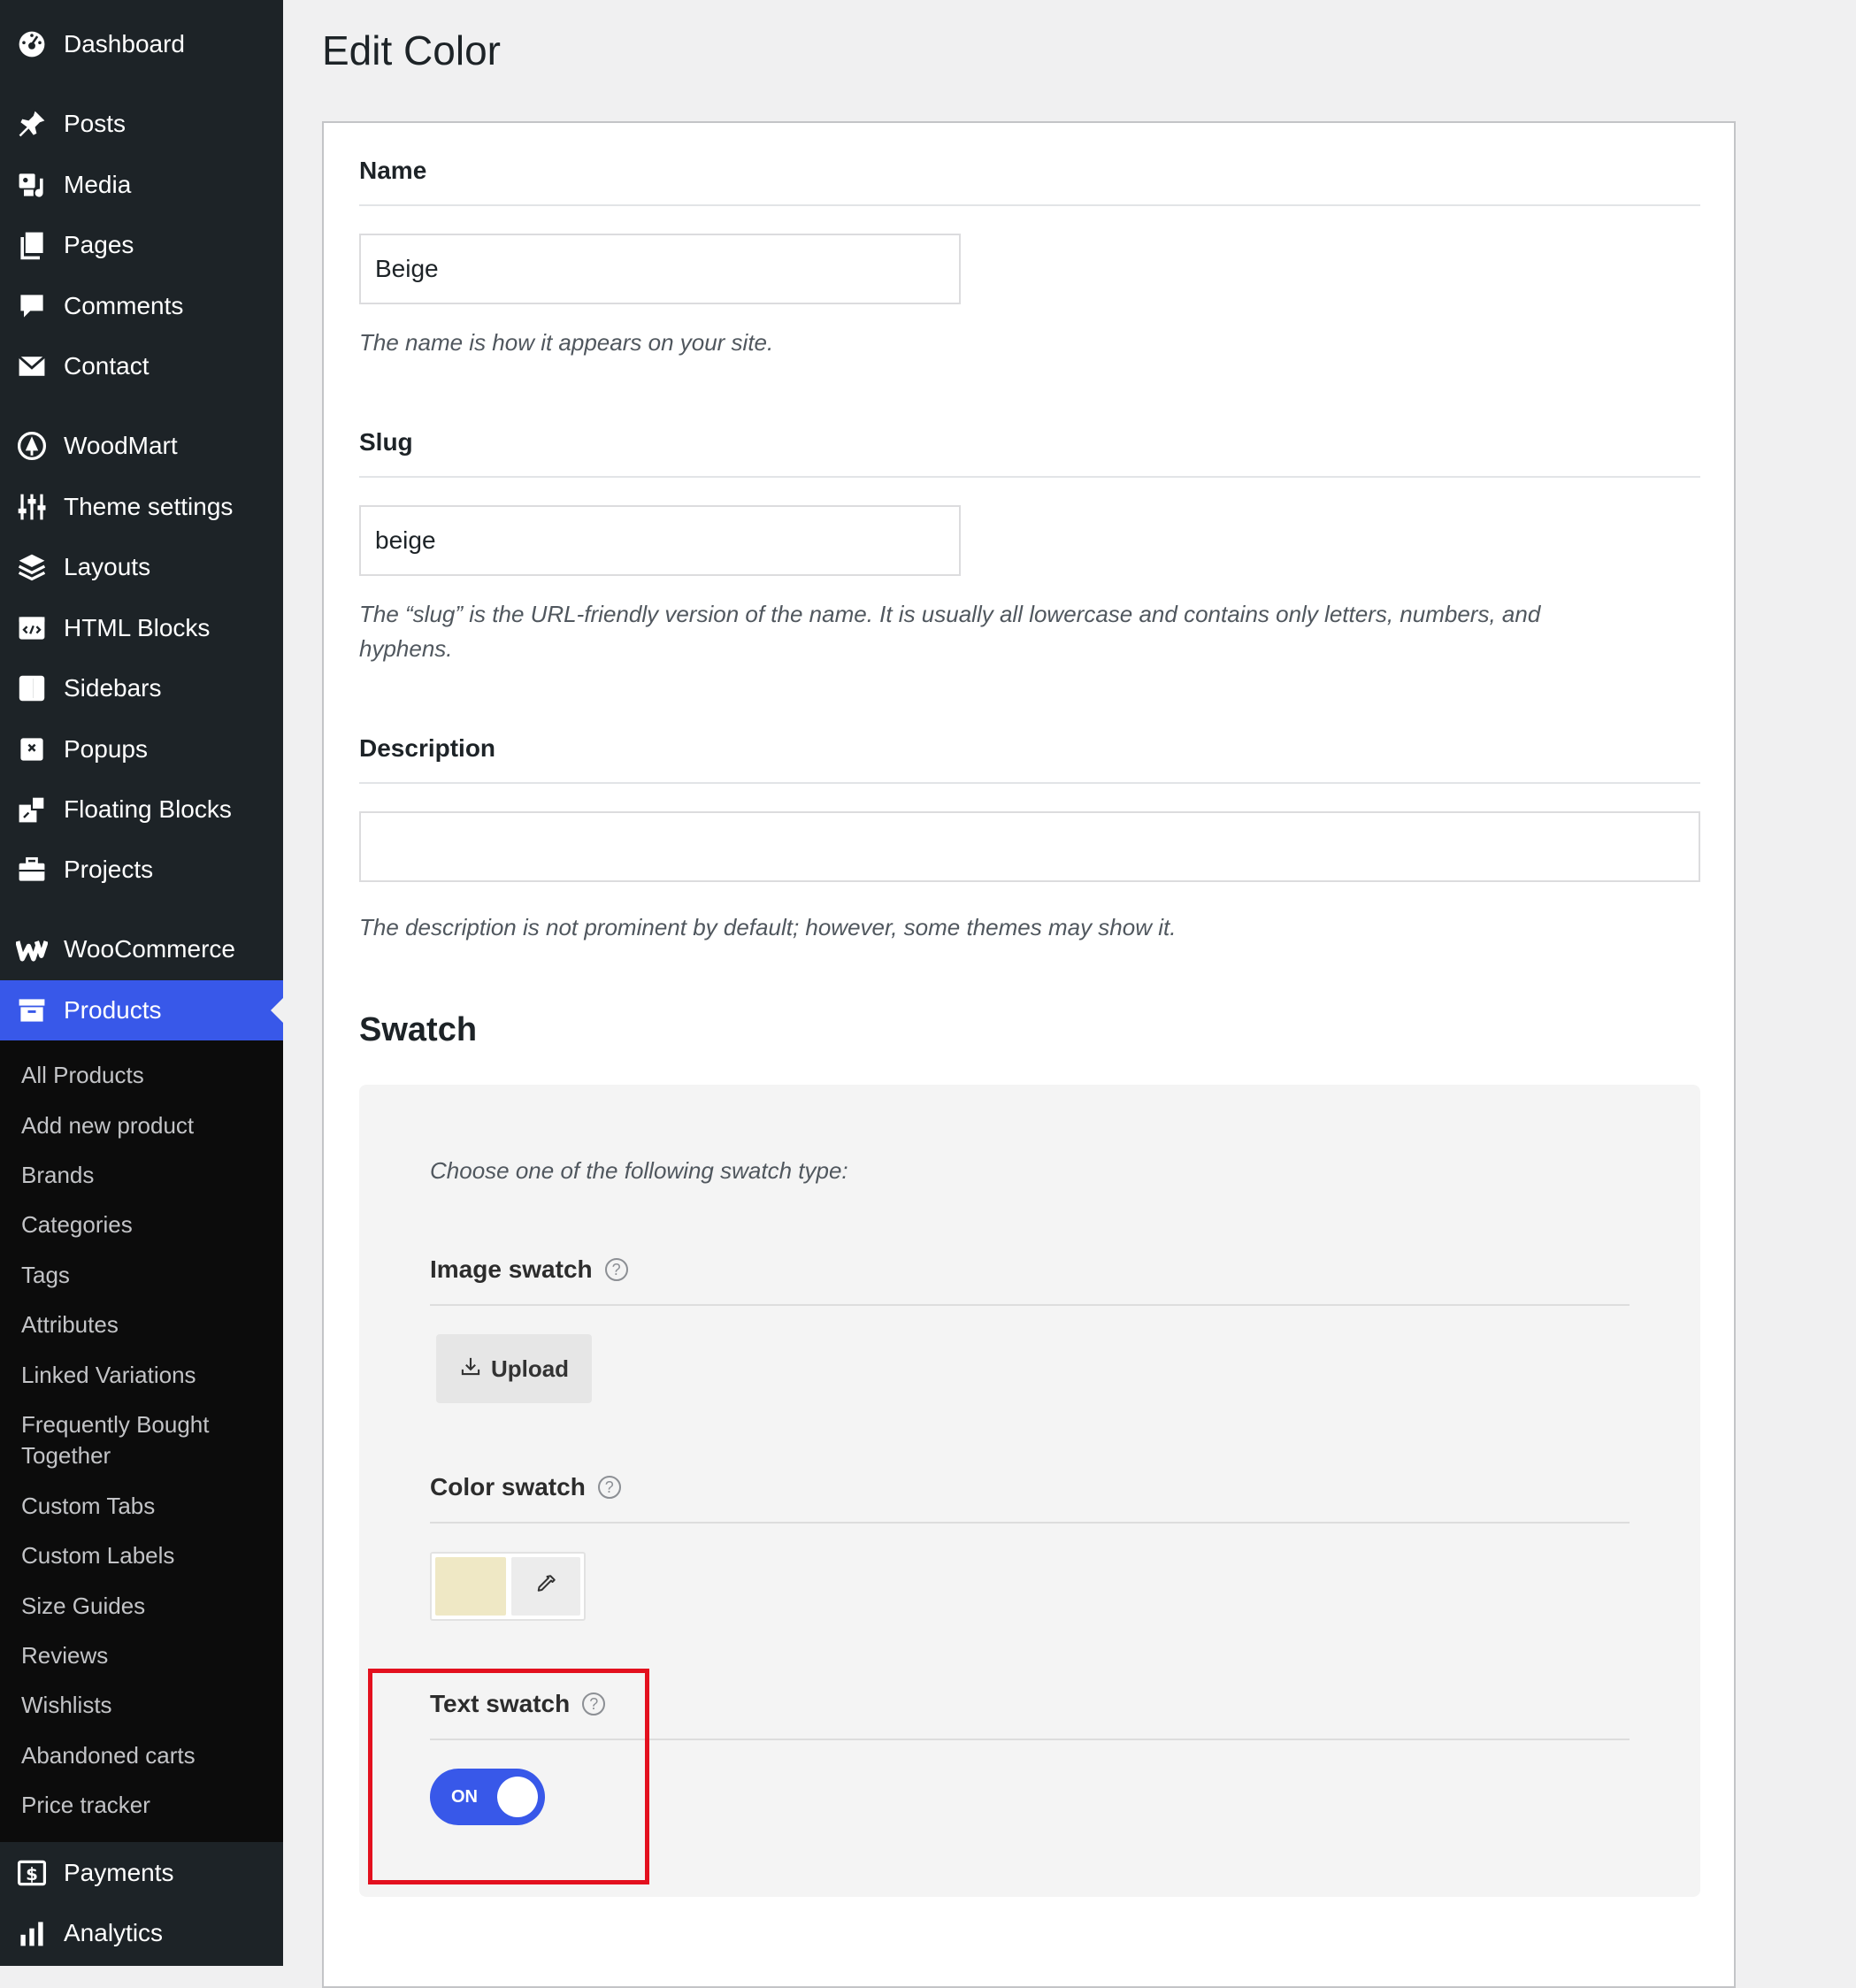 This screenshot has height=1988, width=1856. I want to click on upload-button: Upload, so click(514, 1368).